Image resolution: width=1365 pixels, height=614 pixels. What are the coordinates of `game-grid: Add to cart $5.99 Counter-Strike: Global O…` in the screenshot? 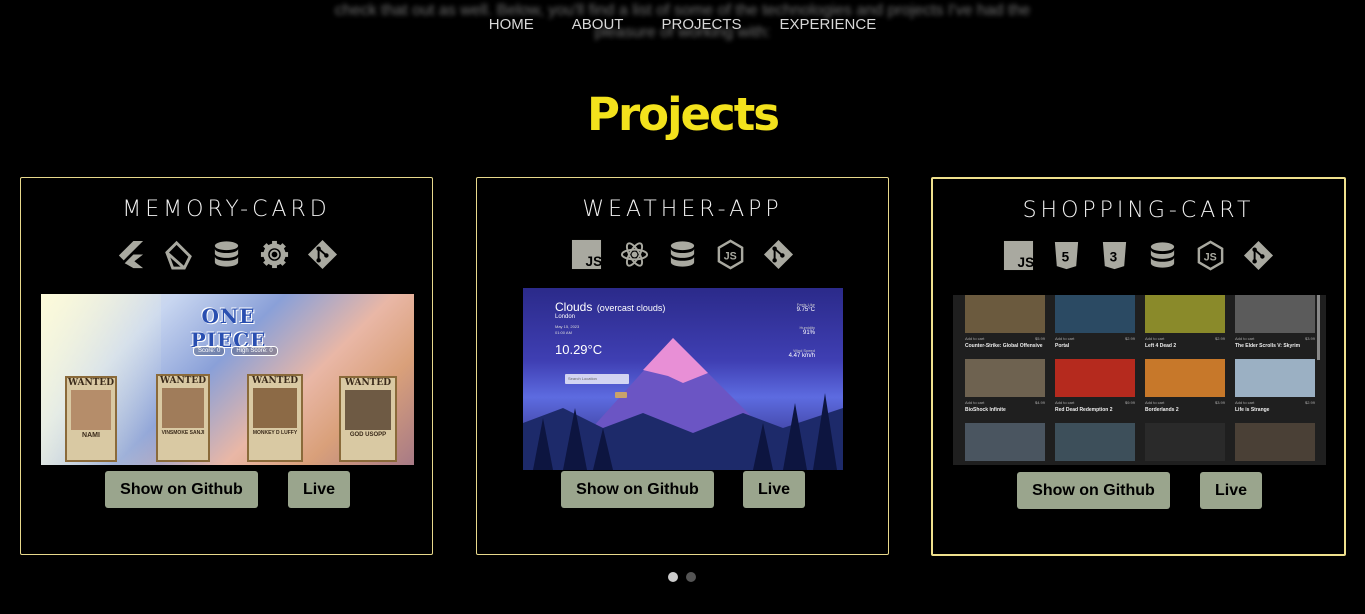 It's located at (1140, 379).